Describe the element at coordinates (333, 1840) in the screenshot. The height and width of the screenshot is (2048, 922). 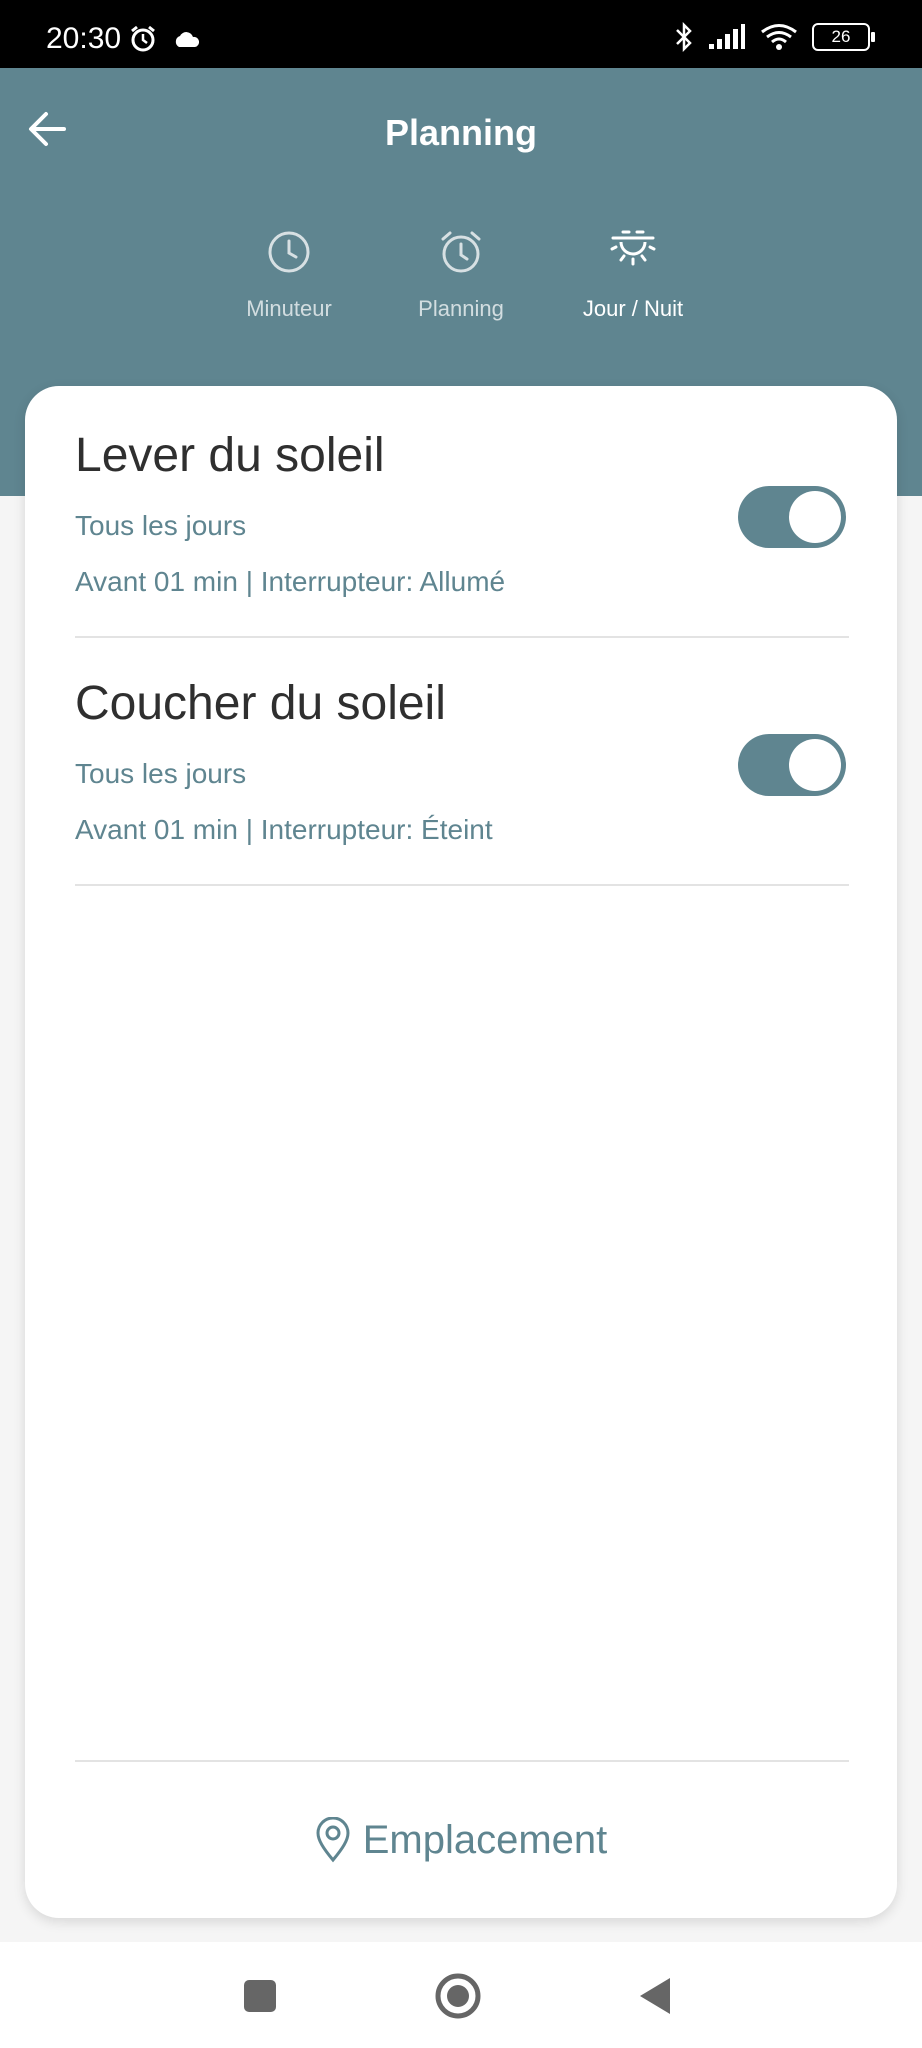
I see `location-pin-icon` at that location.